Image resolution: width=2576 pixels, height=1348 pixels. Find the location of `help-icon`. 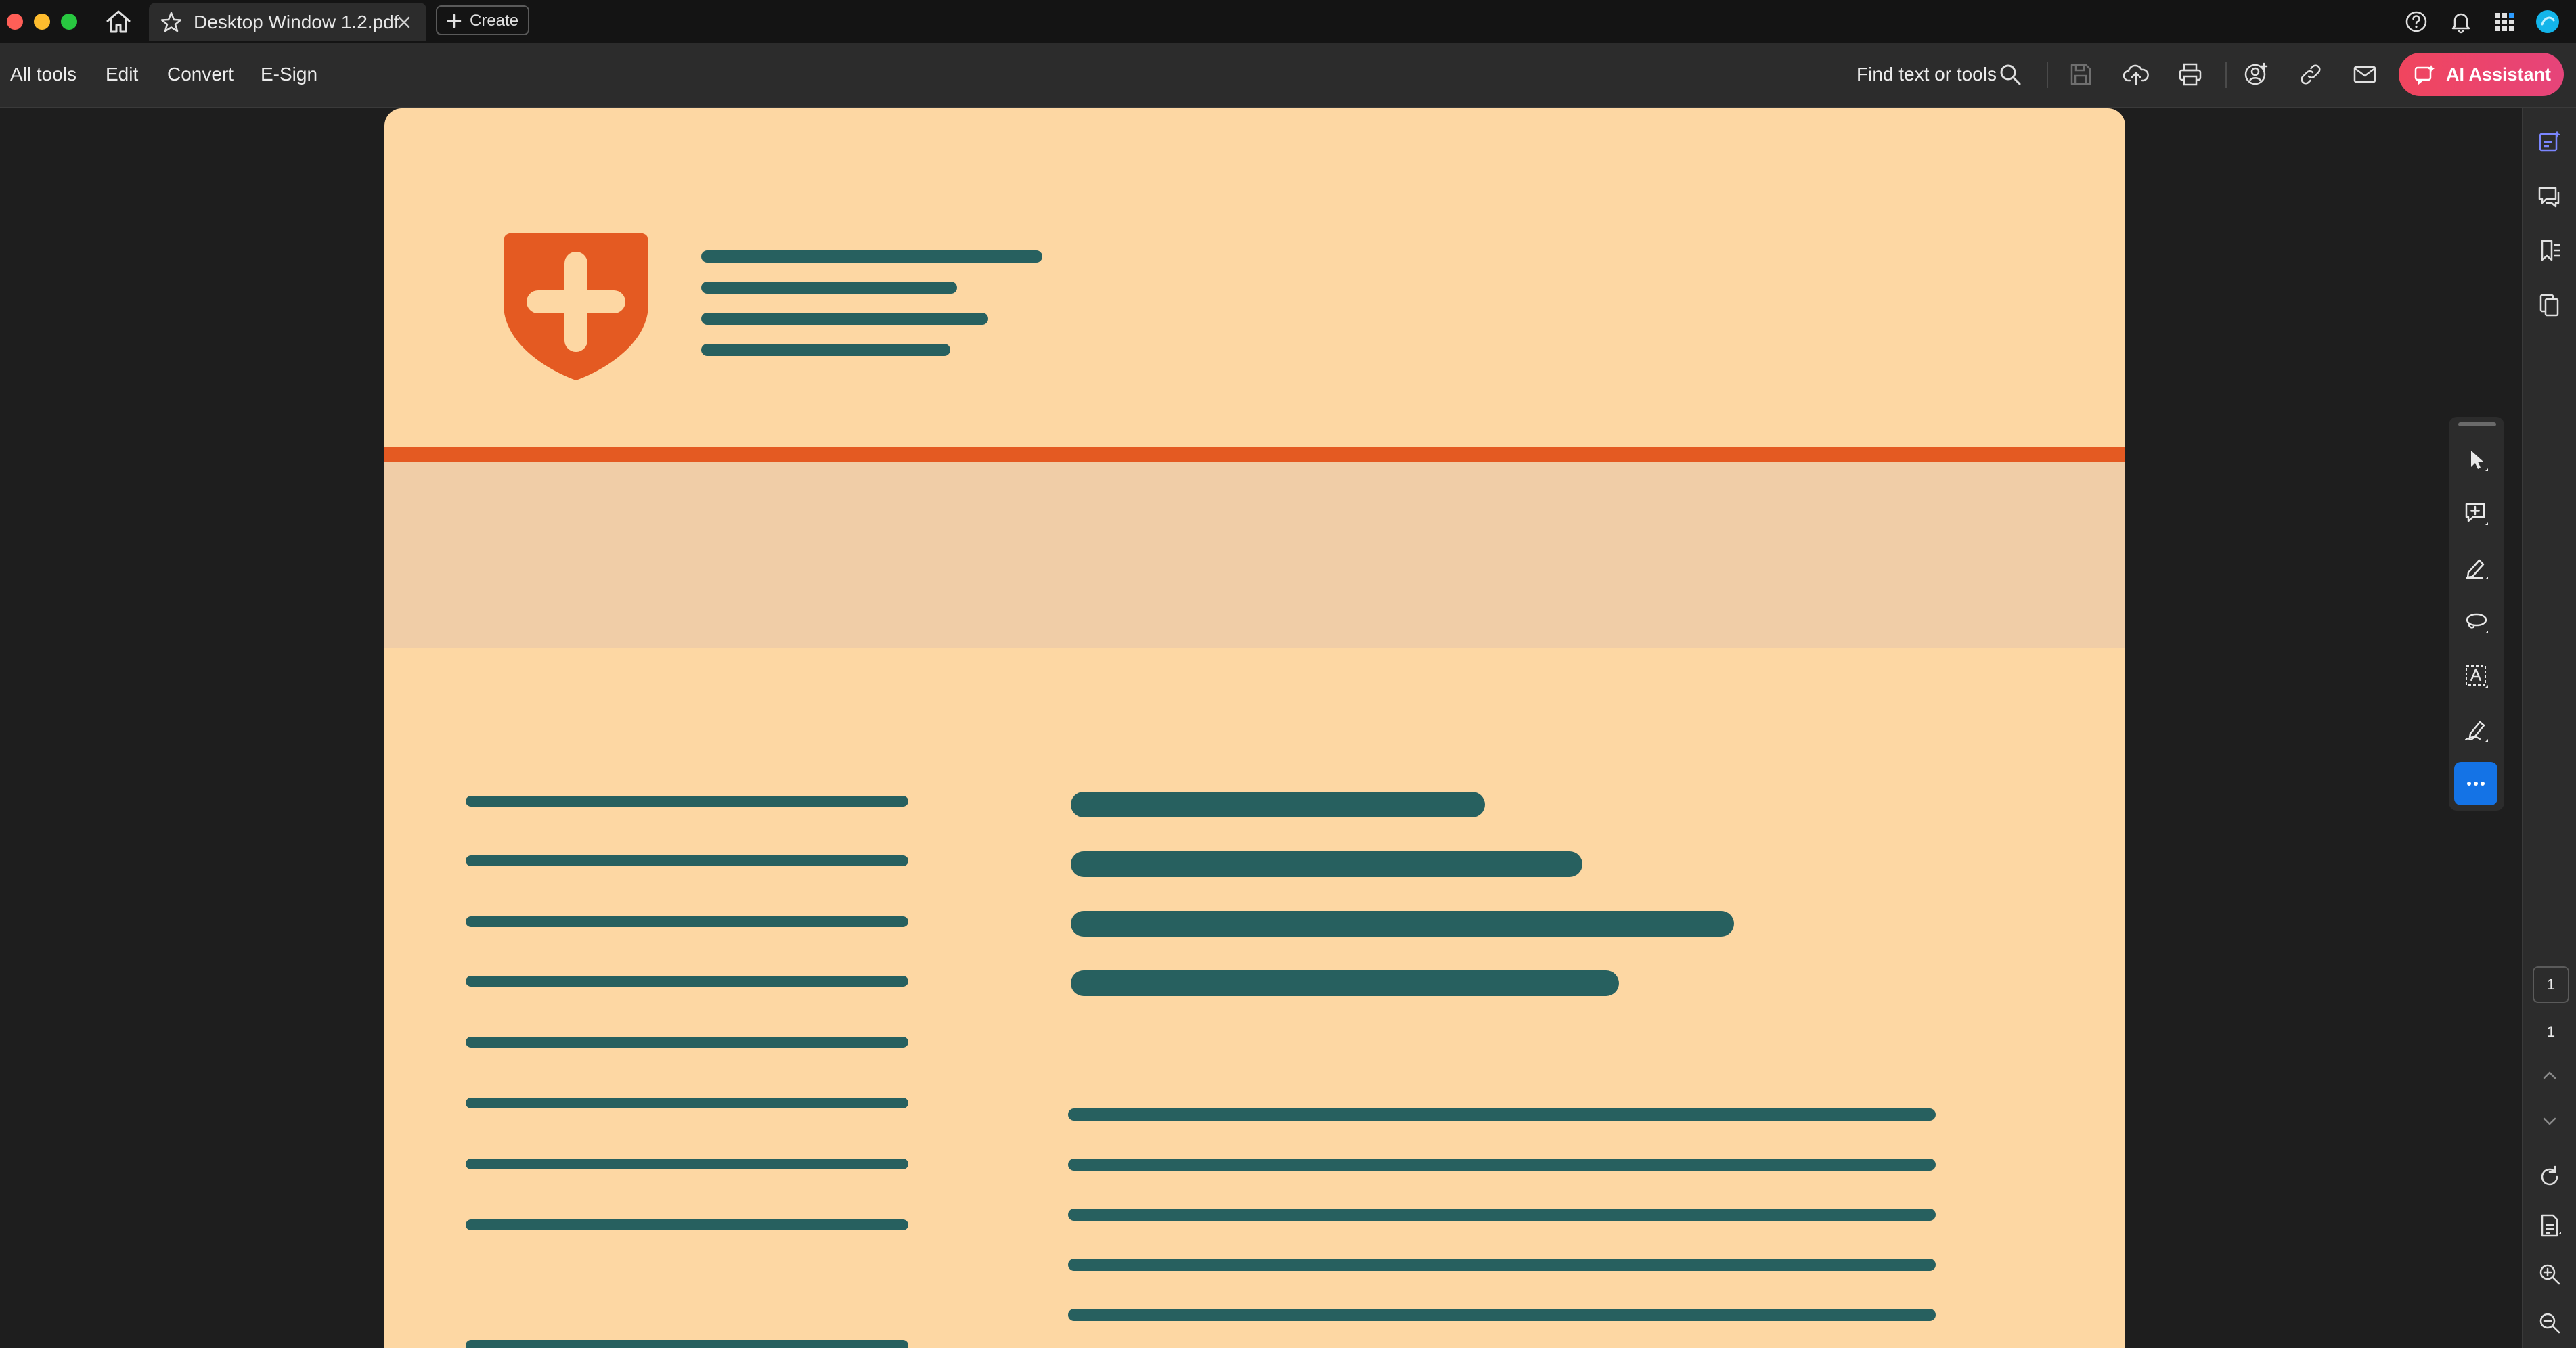

help-icon is located at coordinates (2416, 21).